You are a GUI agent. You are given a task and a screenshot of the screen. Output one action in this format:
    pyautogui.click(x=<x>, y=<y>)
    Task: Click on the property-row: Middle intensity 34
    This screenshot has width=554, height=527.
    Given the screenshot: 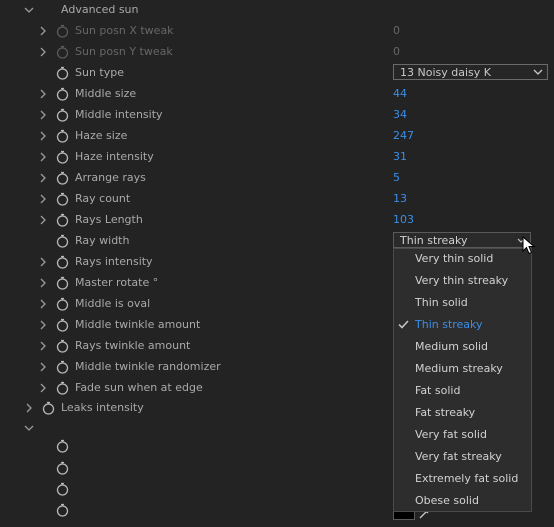 What is the action you would take?
    pyautogui.click(x=277, y=115)
    